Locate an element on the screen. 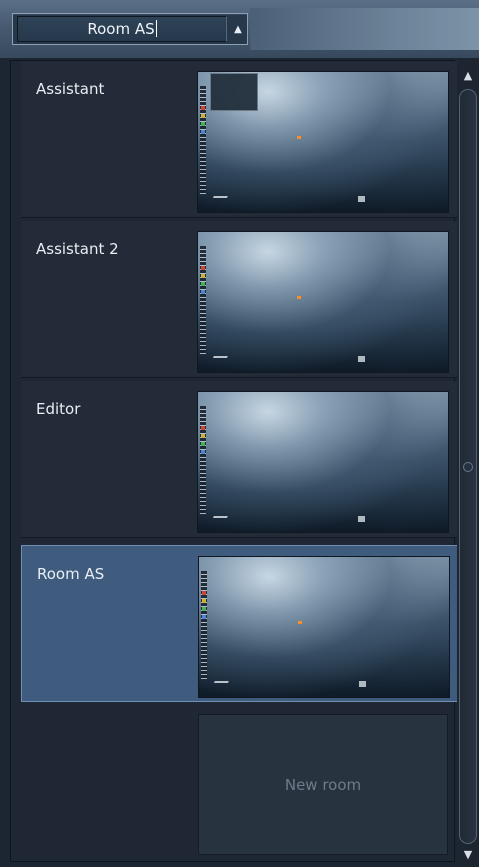 Image resolution: width=479 pixels, height=867 pixels. down-arrow-icon: ▼ is located at coordinates (468, 854).